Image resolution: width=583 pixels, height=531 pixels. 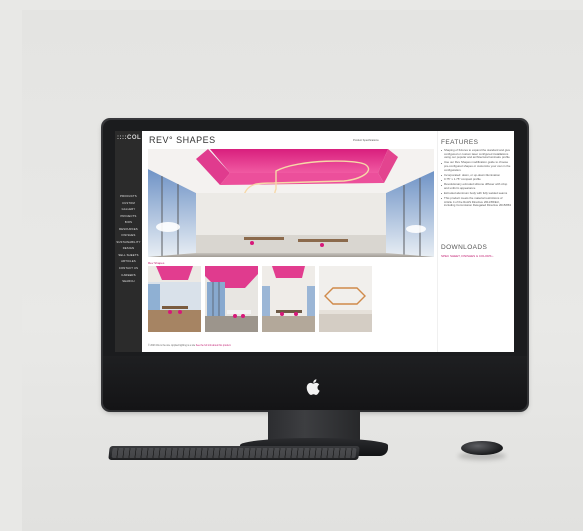 What do you see at coordinates (128, 269) in the screenshot?
I see `nav-item-contact-us: CONTACT US` at bounding box center [128, 269].